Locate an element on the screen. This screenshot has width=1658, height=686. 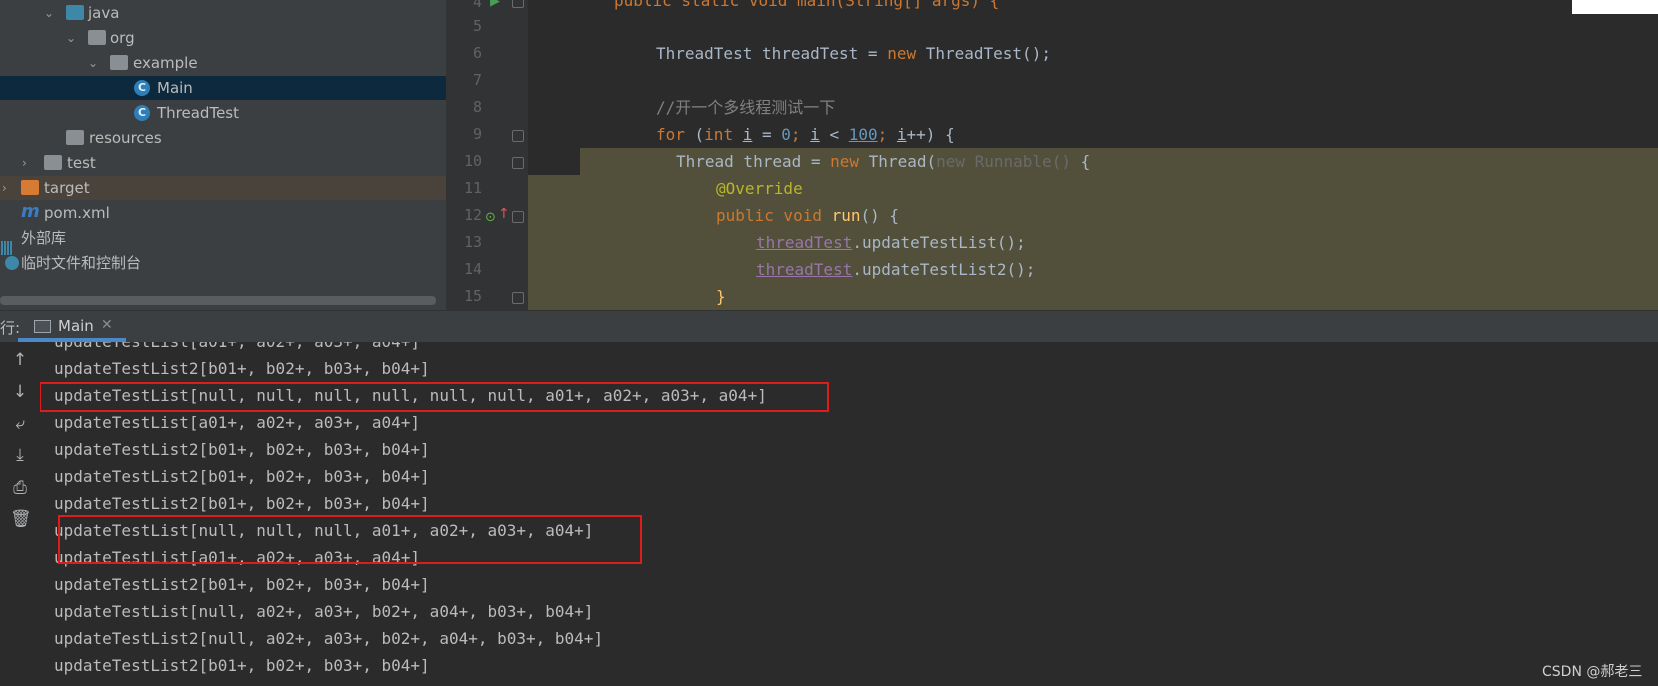
override-gutter-icon: ⊙ is located at coordinates (490, 217).